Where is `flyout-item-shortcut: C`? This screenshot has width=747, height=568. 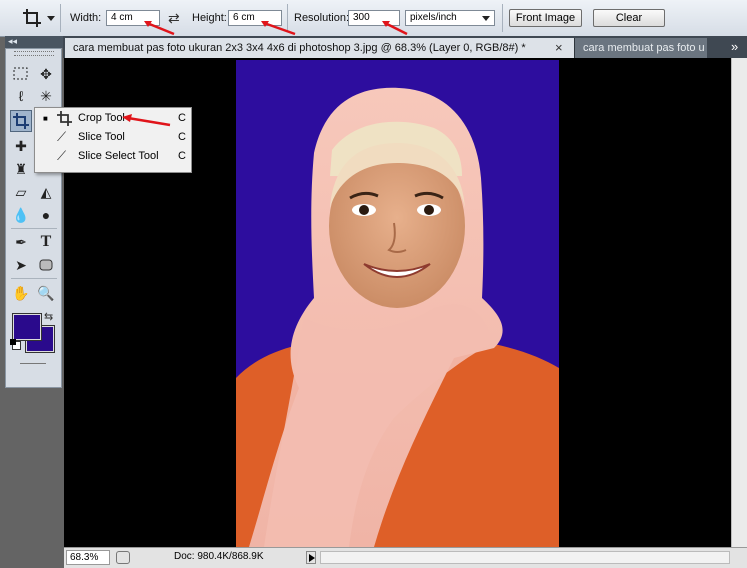 flyout-item-shortcut: C is located at coordinates (182, 156).